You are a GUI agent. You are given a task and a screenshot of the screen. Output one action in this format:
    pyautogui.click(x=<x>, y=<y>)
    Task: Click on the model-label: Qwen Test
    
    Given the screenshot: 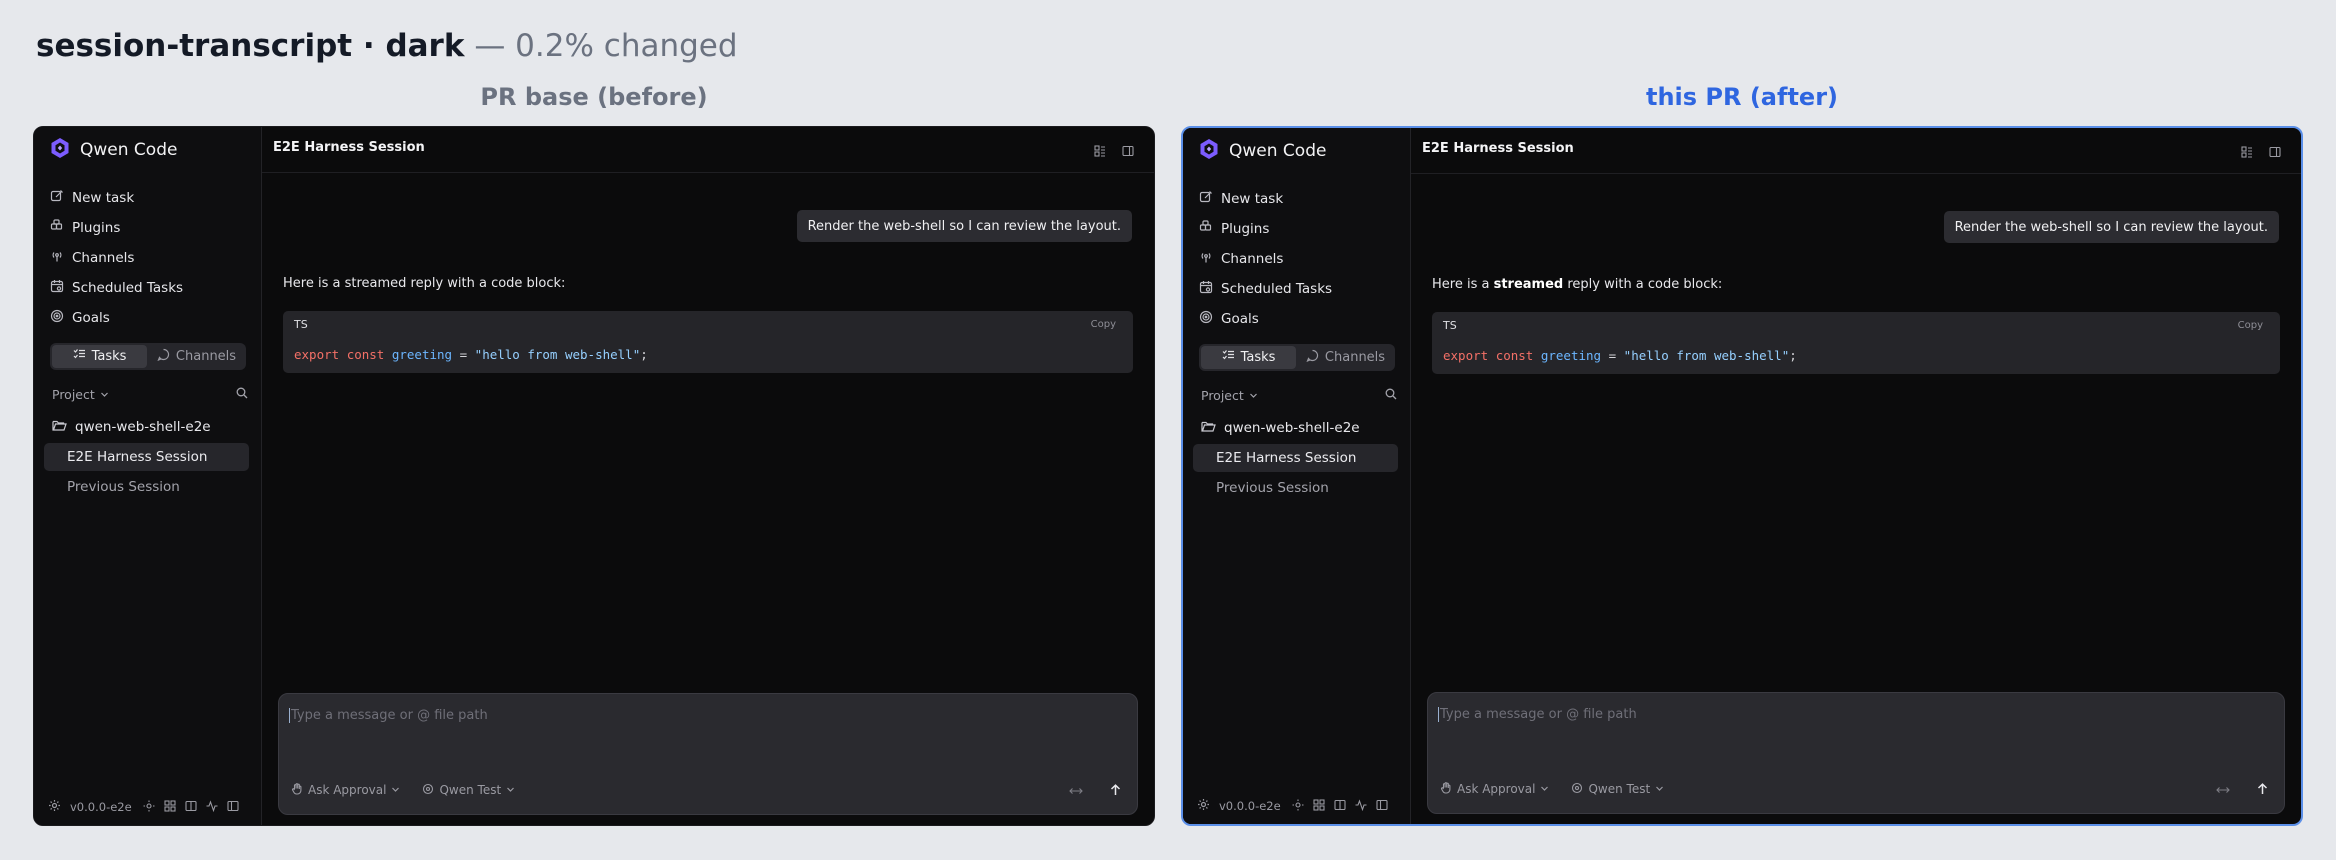 What is the action you would take?
    pyautogui.click(x=470, y=790)
    